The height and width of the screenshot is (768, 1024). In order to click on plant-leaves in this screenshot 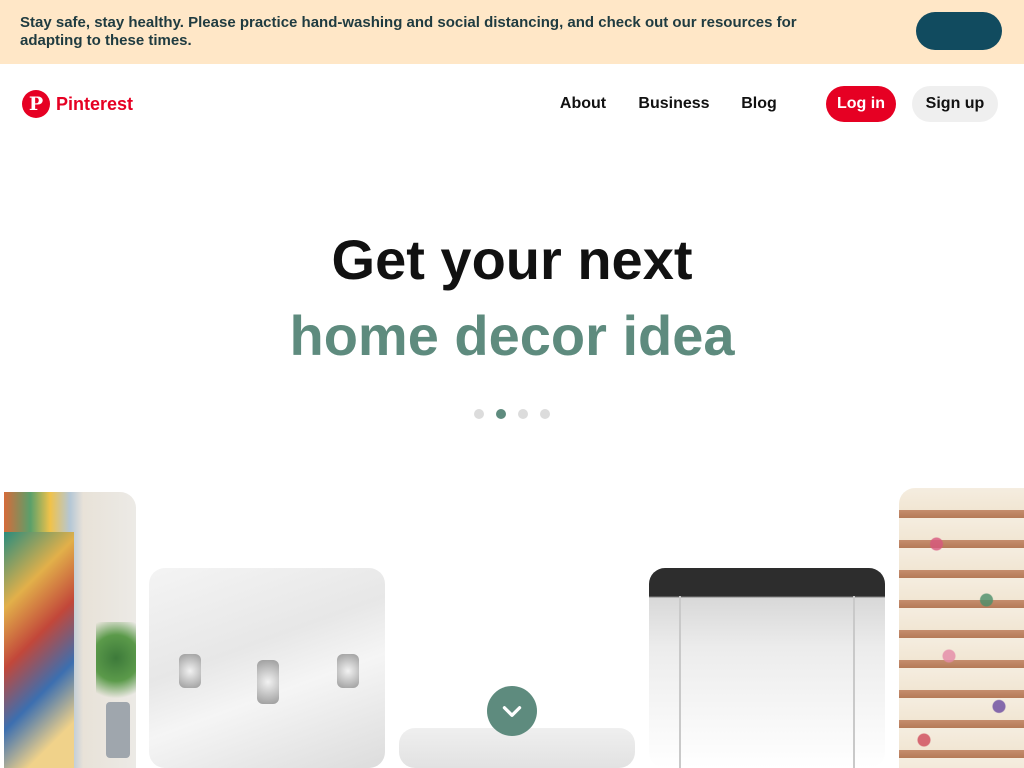, I will do `click(116, 667)`.